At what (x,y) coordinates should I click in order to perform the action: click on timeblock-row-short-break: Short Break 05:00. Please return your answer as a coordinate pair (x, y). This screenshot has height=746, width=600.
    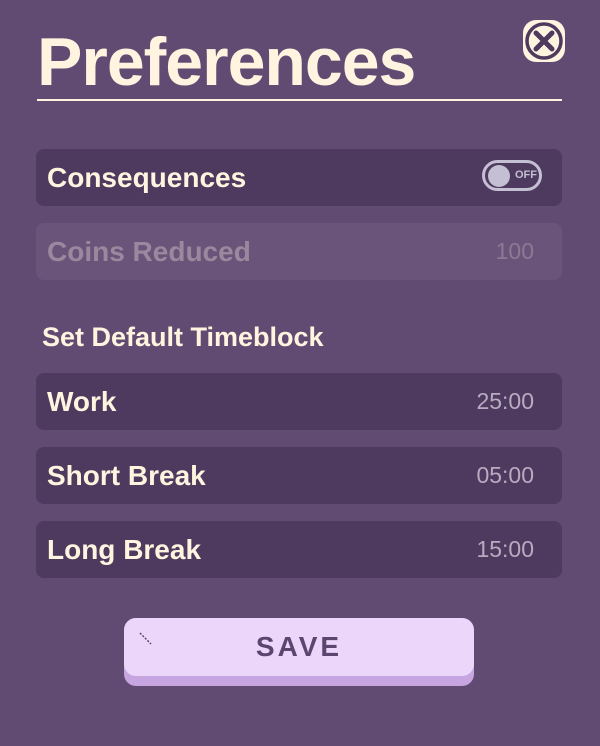
    Looking at the image, I should click on (299, 475).